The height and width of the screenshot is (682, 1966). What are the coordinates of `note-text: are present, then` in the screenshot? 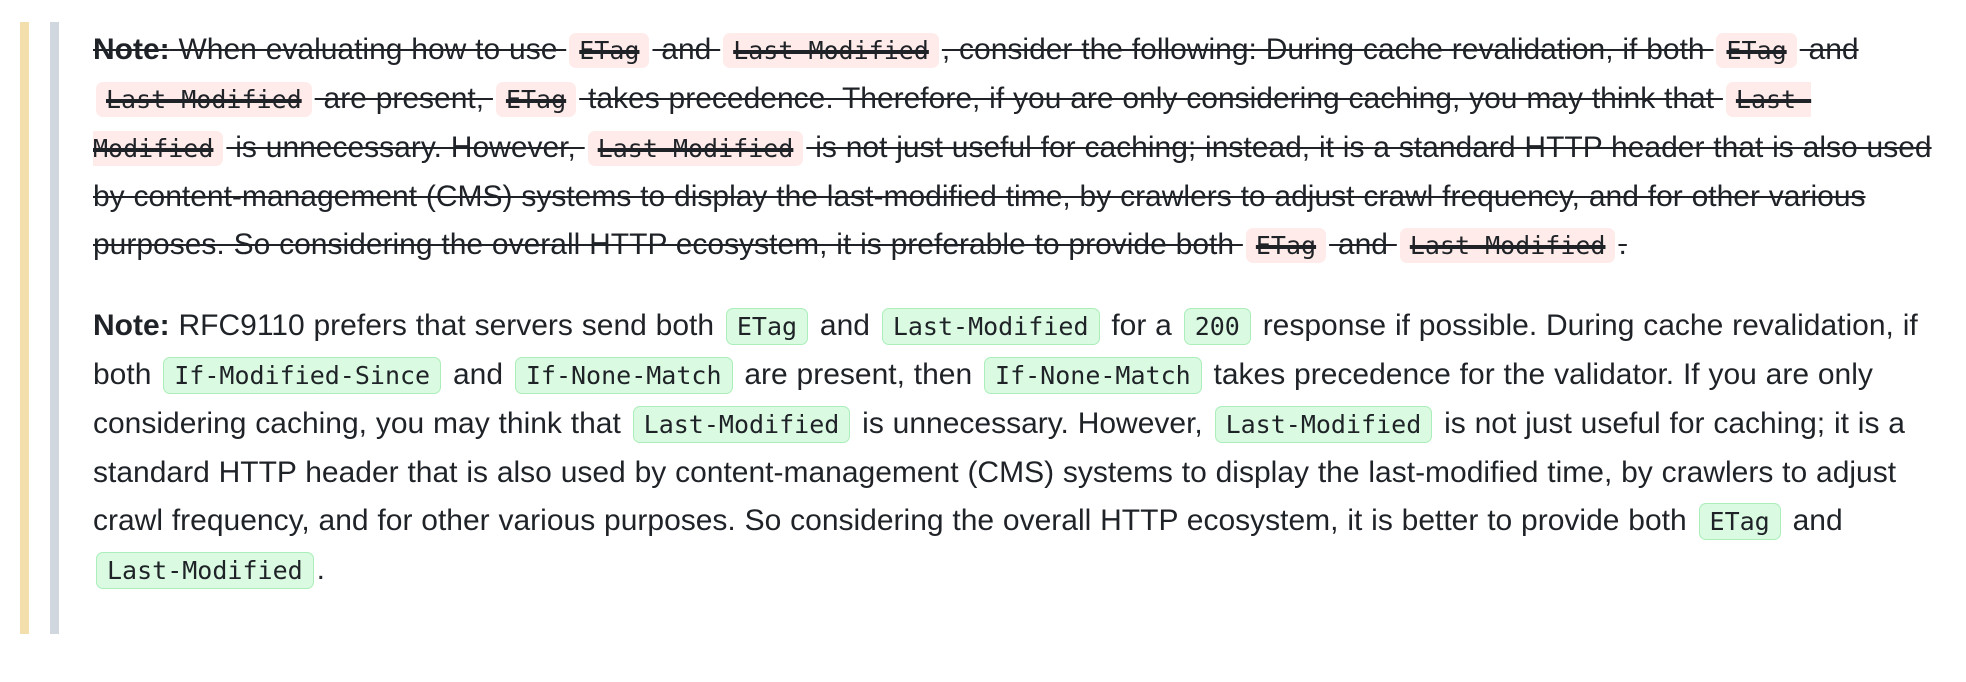 It's located at (858, 374).